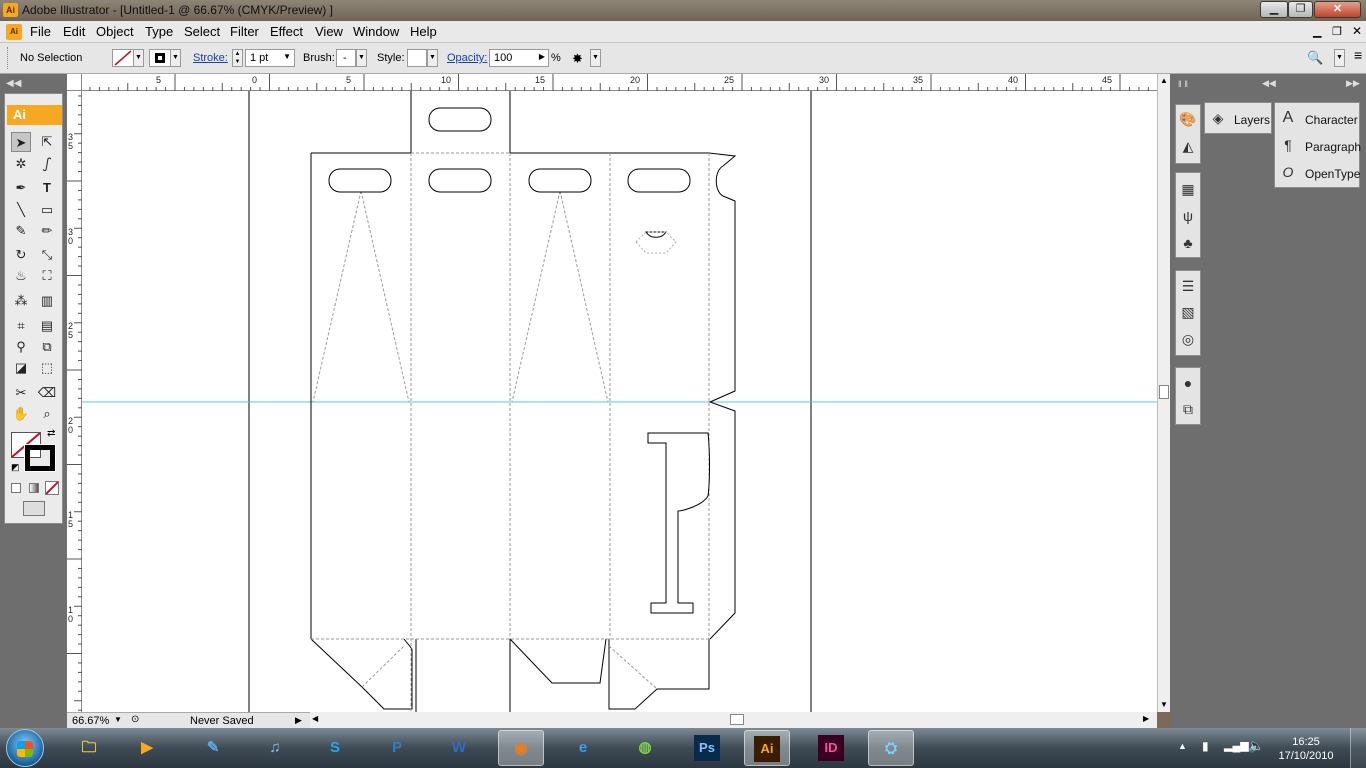 This screenshot has height=768, width=1366. What do you see at coordinates (1333, 147) in the screenshot?
I see `paragraph-label: Paragraph` at bounding box center [1333, 147].